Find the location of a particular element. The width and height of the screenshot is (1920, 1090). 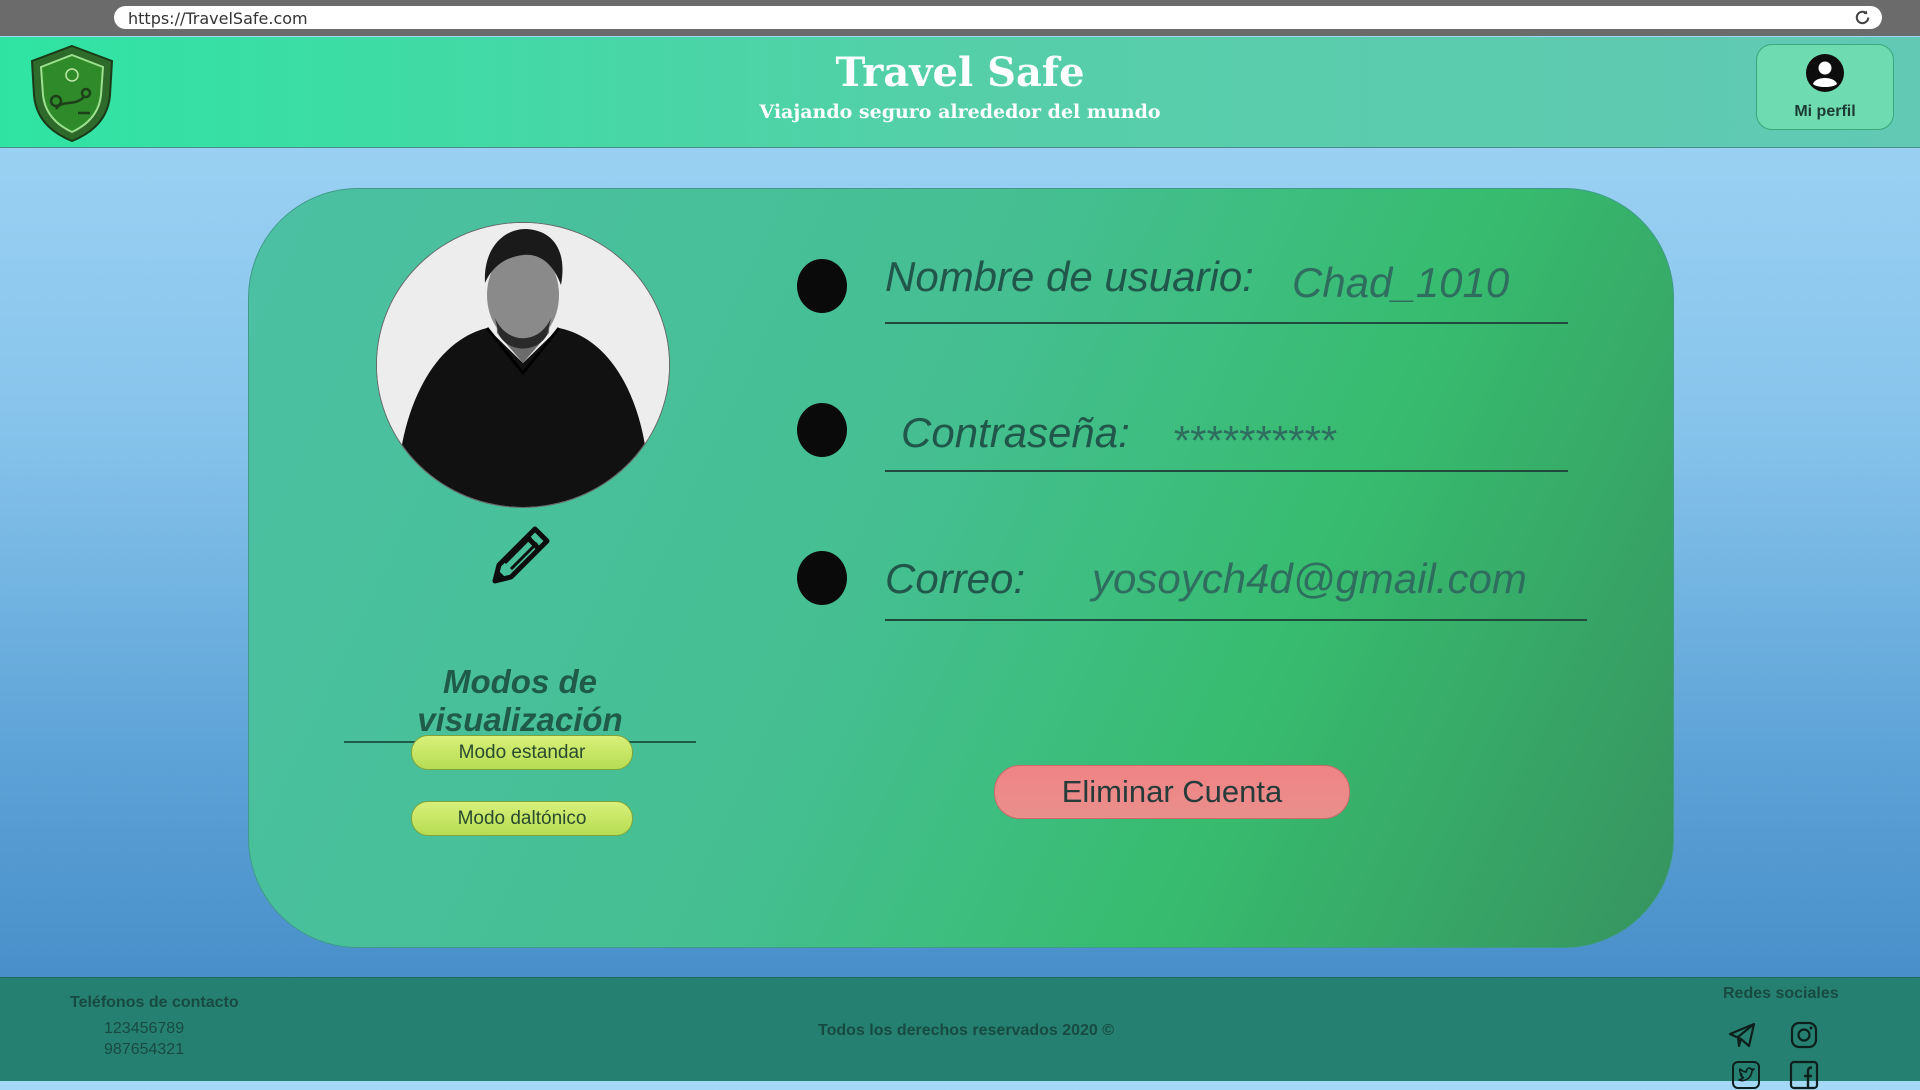

password-label: Contraseña: is located at coordinates (1015, 432).